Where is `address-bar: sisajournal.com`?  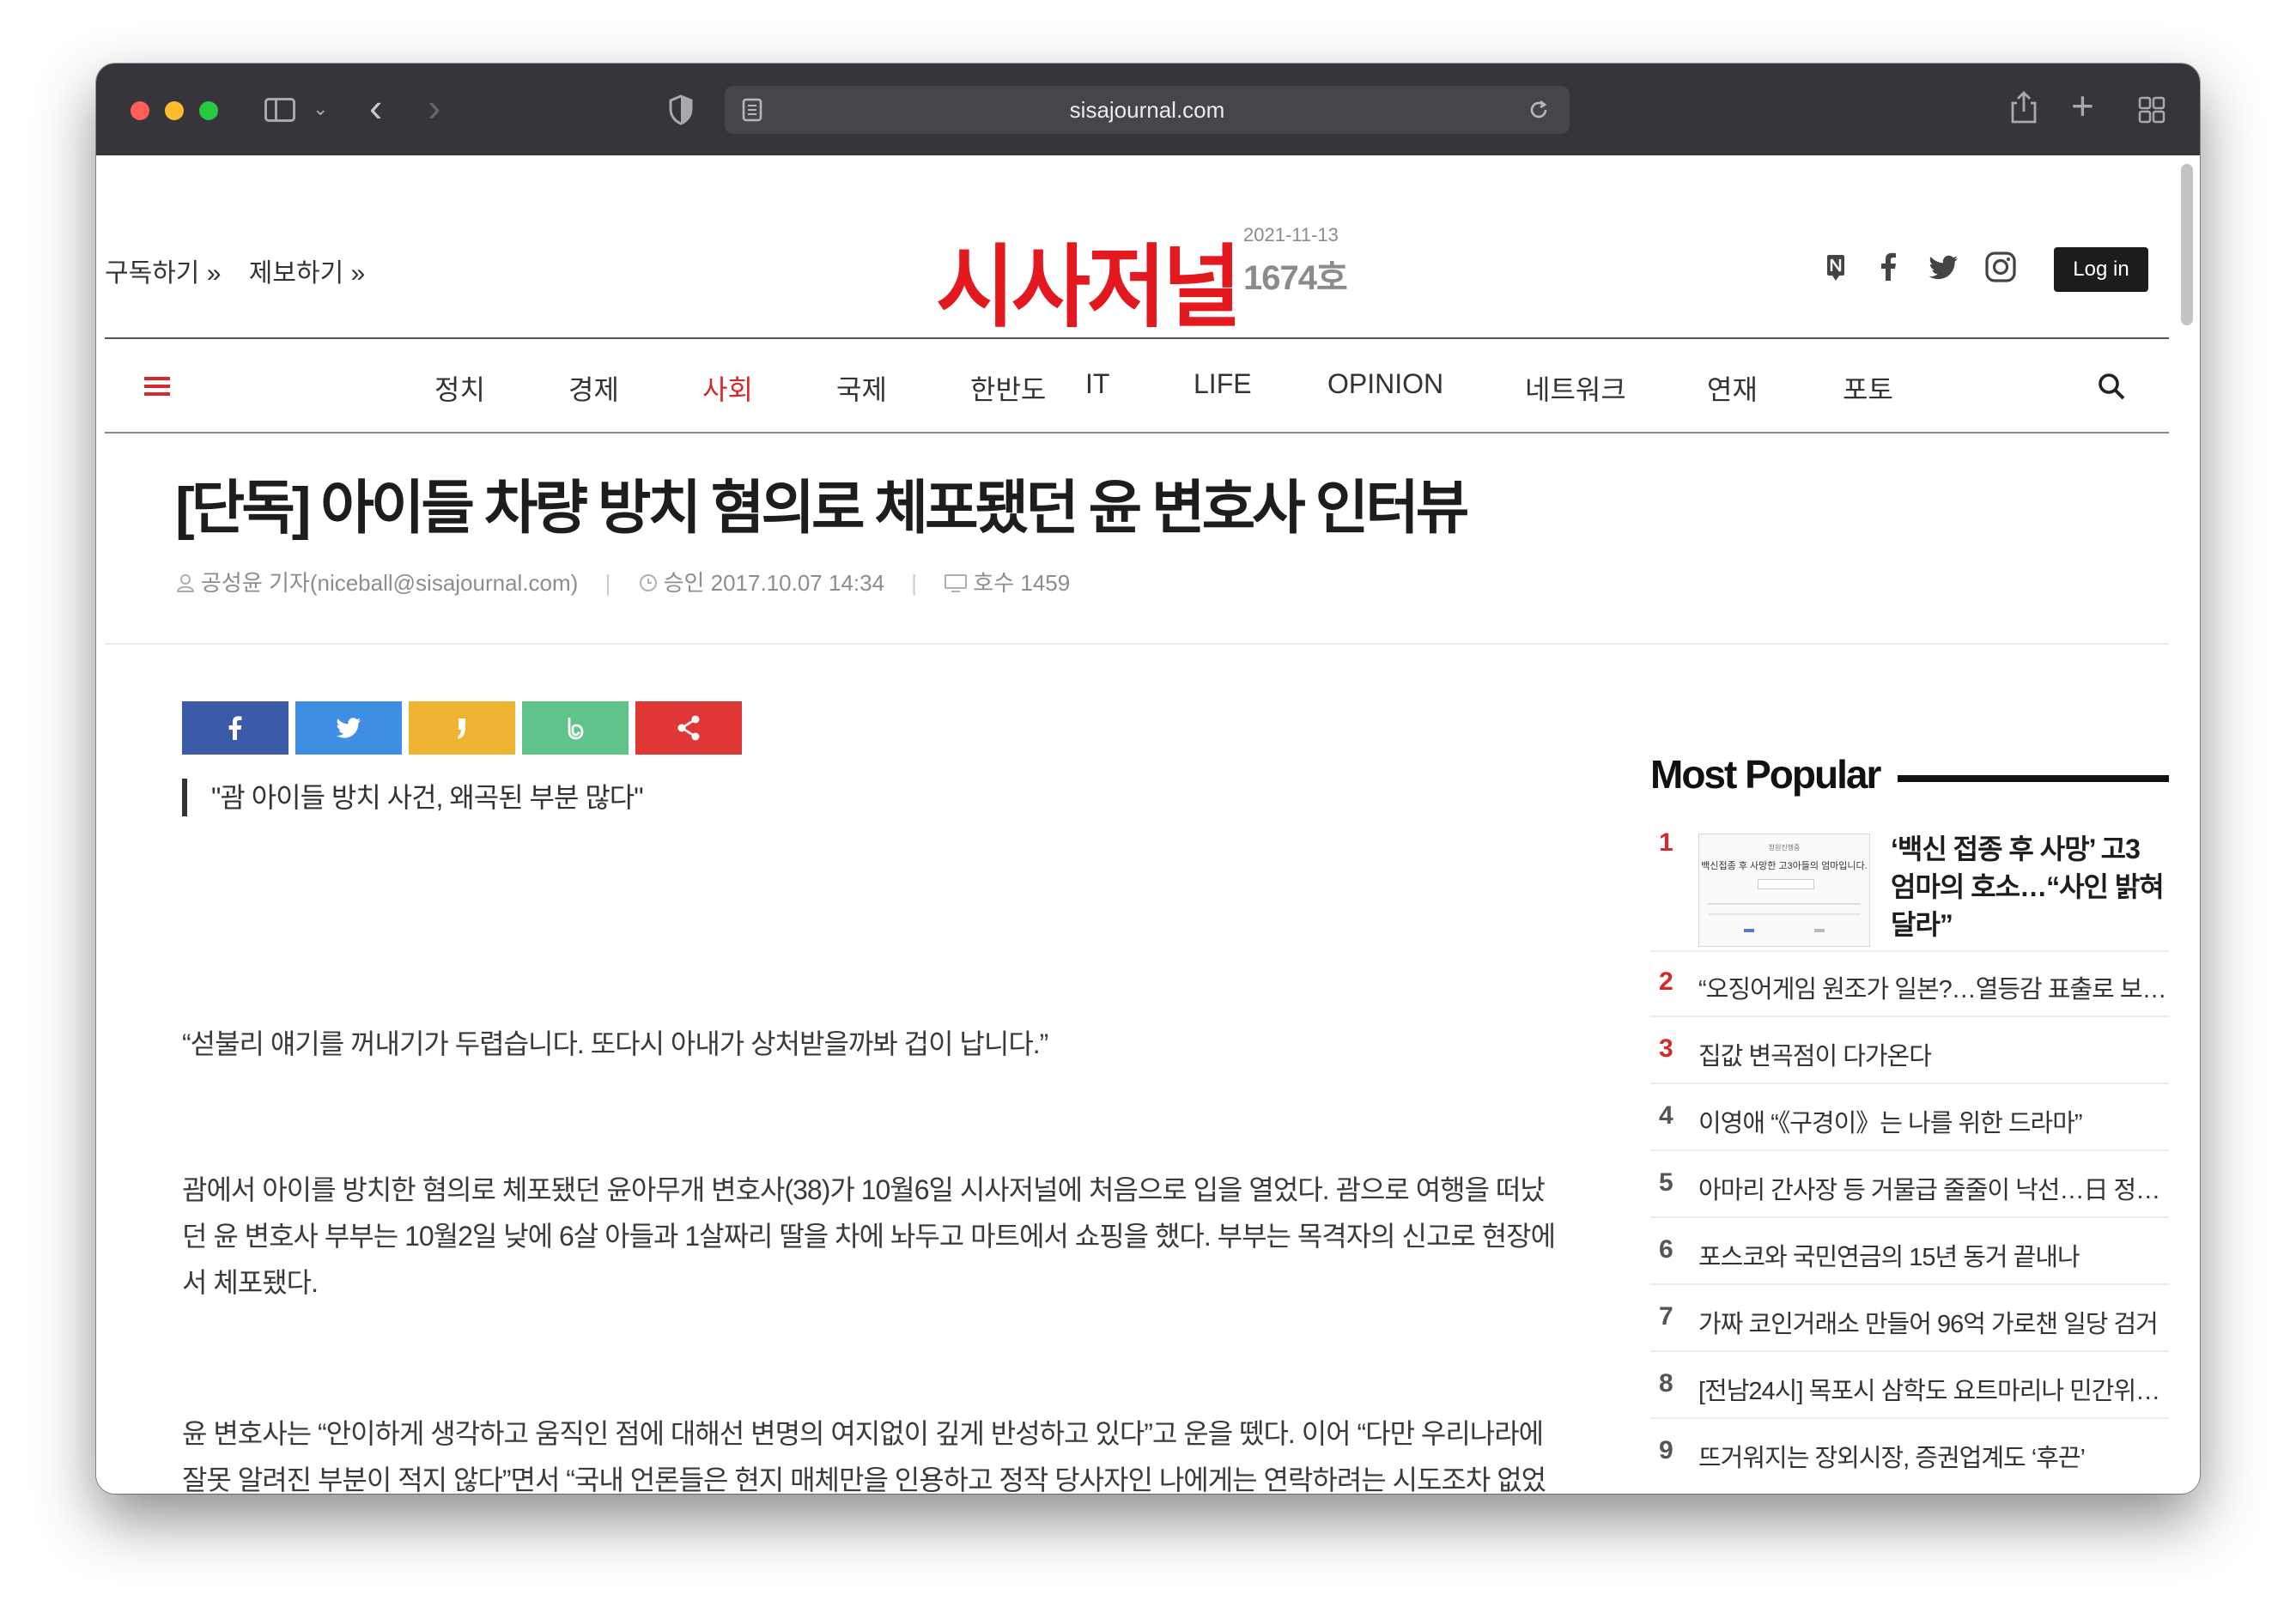 address-bar: sisajournal.com is located at coordinates (1147, 110).